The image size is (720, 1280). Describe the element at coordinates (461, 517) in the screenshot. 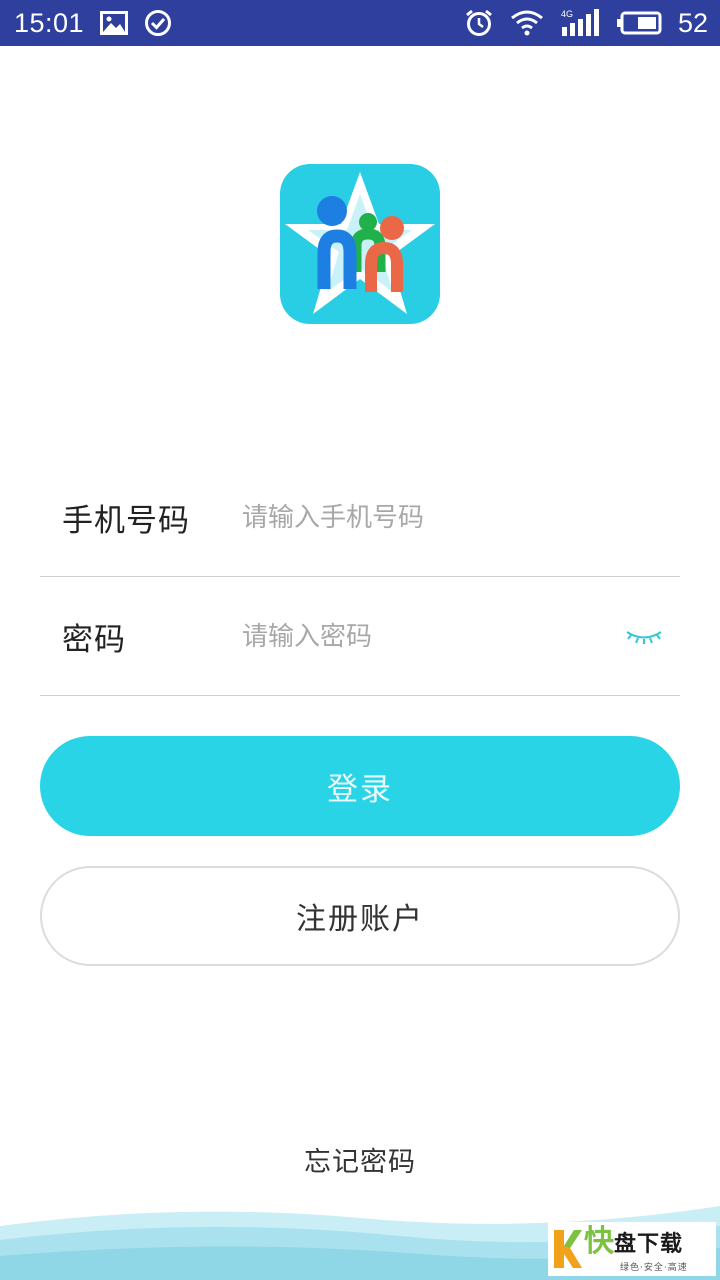

I see `phone-input` at that location.